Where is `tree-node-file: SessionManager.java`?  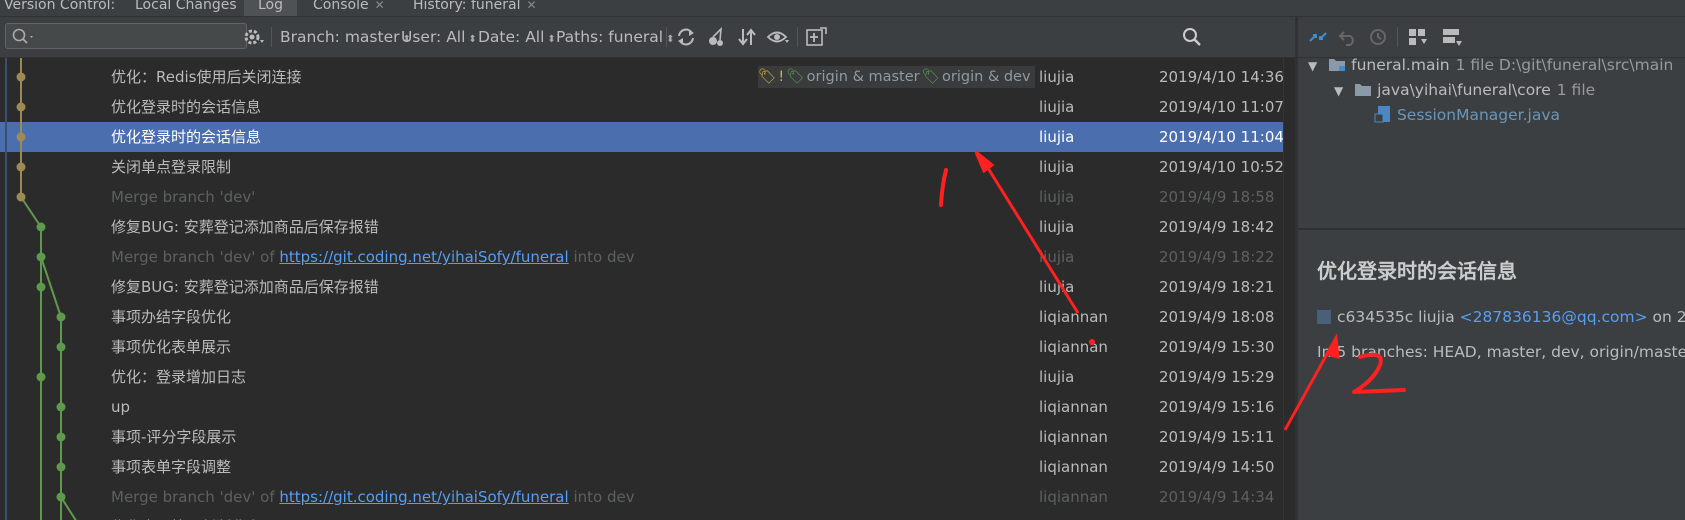
tree-node-file: SessionManager.java is located at coordinates (1467, 115).